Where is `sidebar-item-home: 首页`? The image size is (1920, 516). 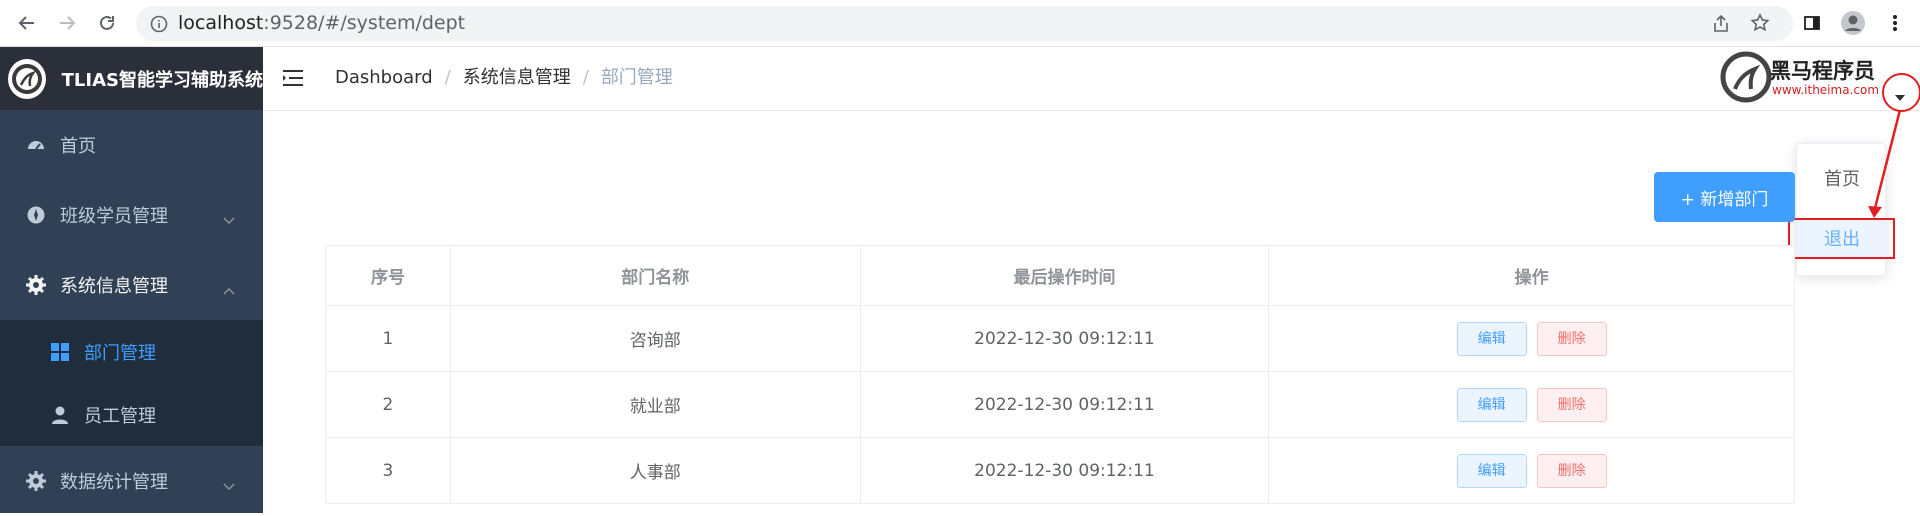
sidebar-item-home: 首页 is located at coordinates (131, 145).